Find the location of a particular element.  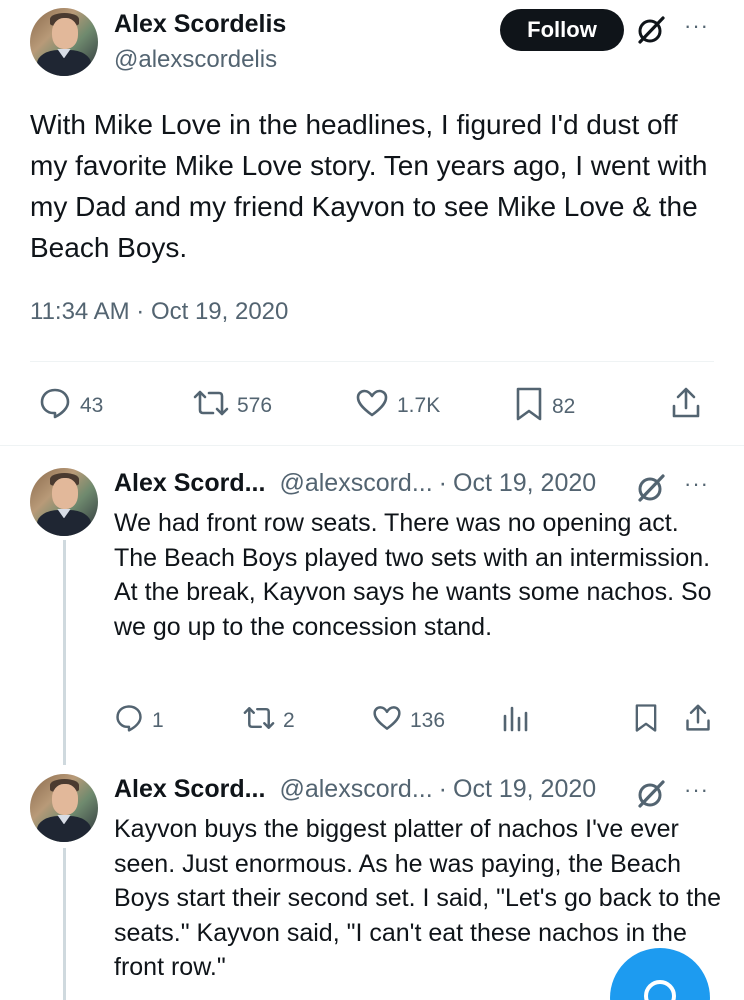

repost-button: 576 is located at coordinates (232, 406).